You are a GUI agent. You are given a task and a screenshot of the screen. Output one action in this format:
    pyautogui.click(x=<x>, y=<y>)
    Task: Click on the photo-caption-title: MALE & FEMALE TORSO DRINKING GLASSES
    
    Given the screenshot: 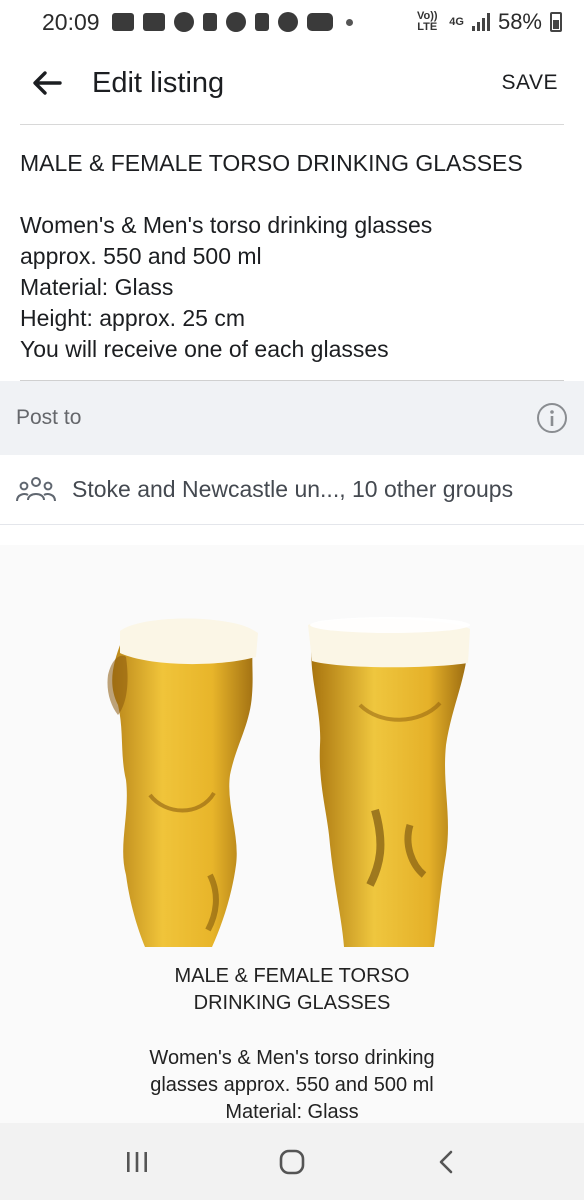 What is the action you would take?
    pyautogui.click(x=292, y=990)
    